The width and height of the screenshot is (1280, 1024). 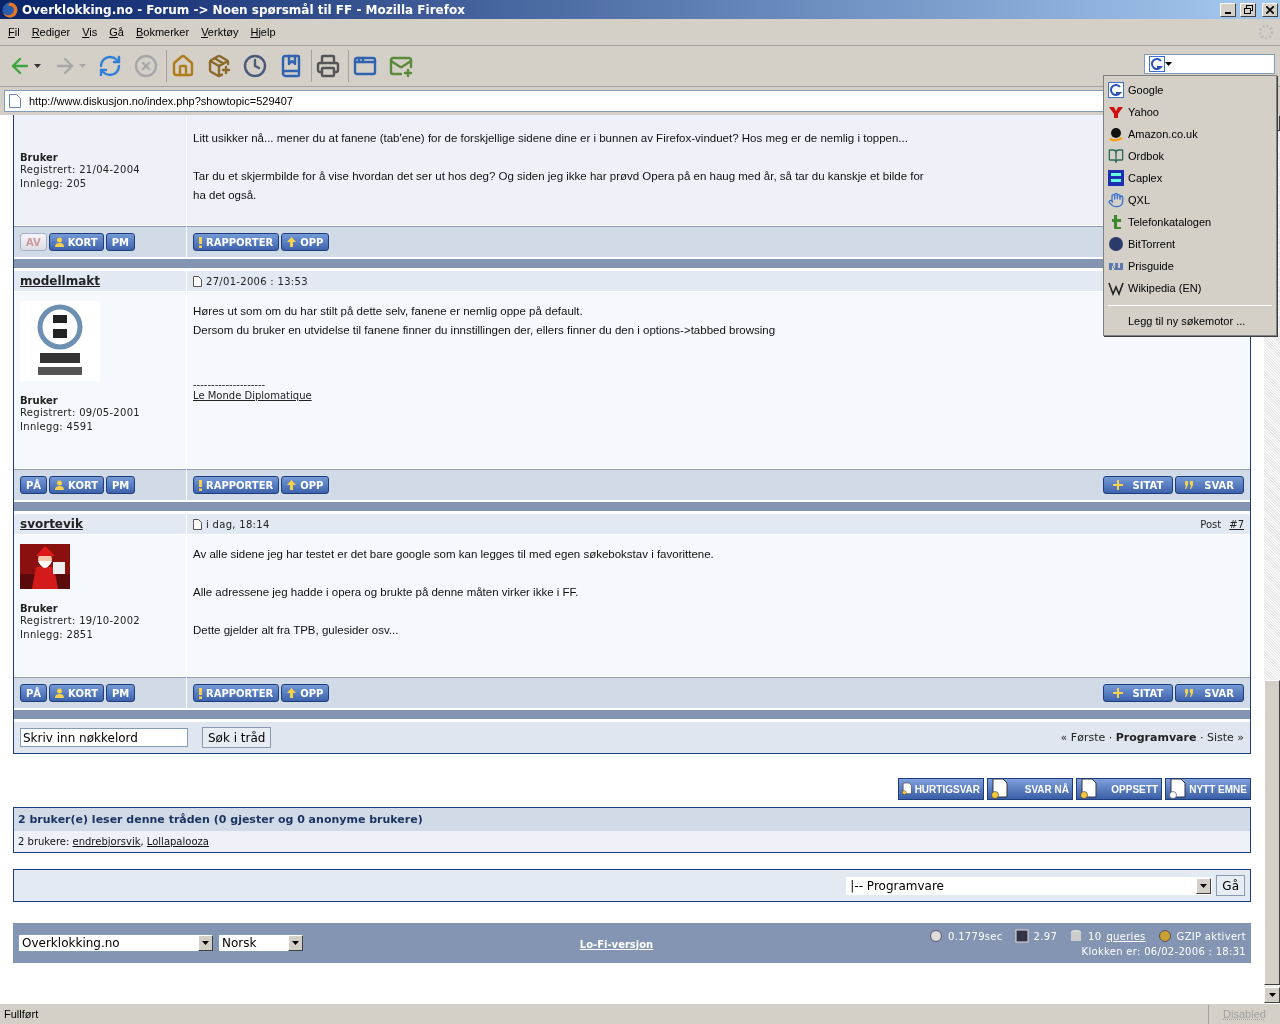 I want to click on thread-button: HURTIGSVAR, so click(x=941, y=789).